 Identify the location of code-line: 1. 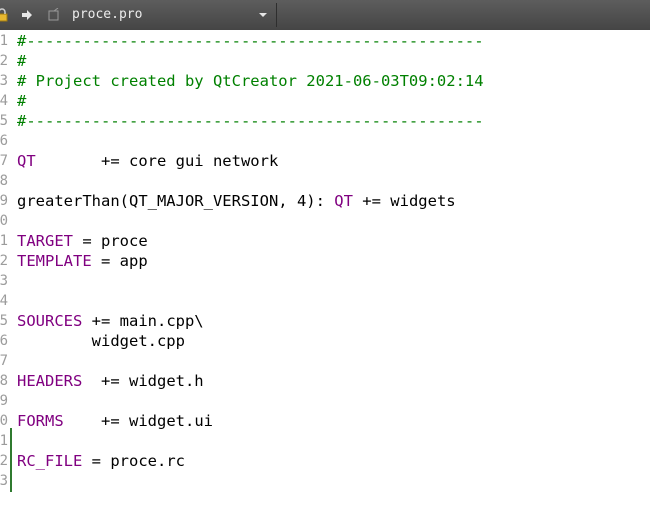
(325, 441).